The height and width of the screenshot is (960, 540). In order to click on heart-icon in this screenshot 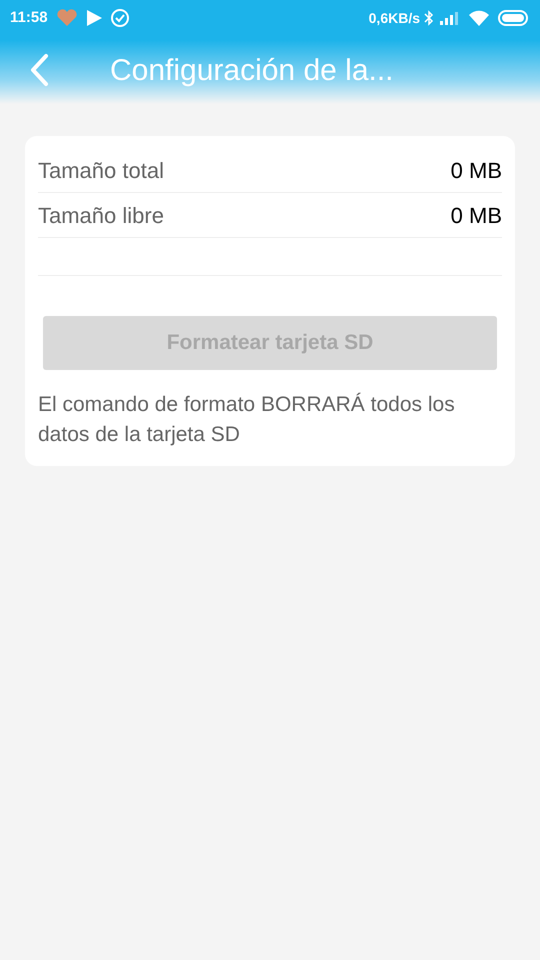, I will do `click(67, 18)`.